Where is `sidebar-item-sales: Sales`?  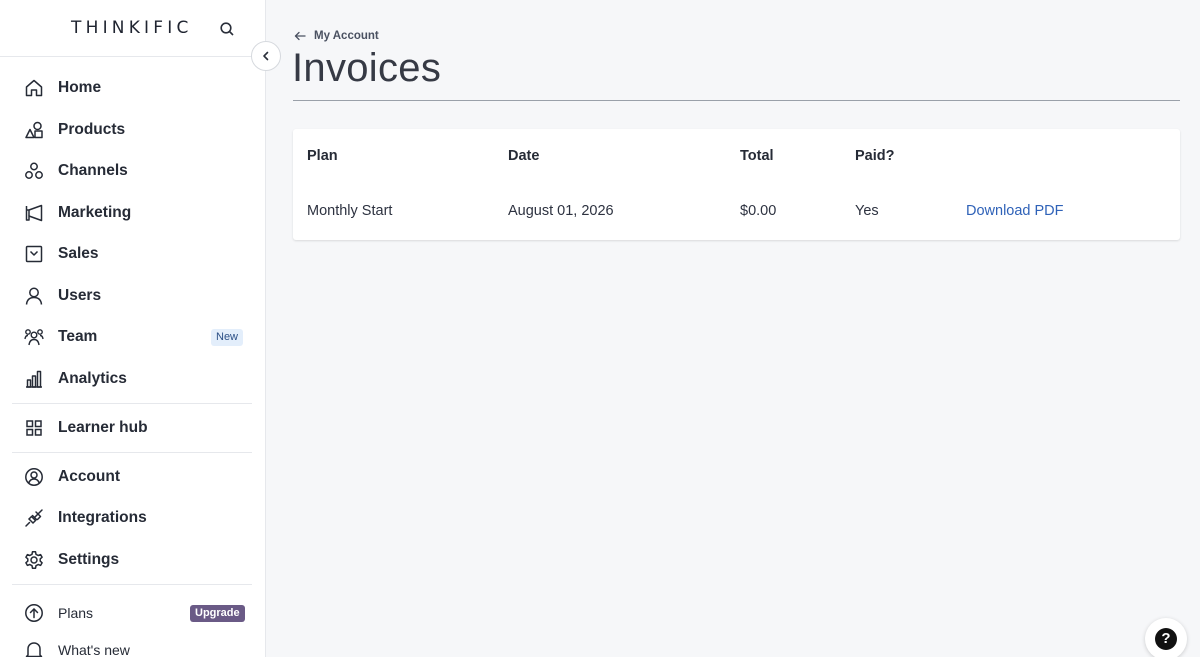 sidebar-item-sales: Sales is located at coordinates (132, 254).